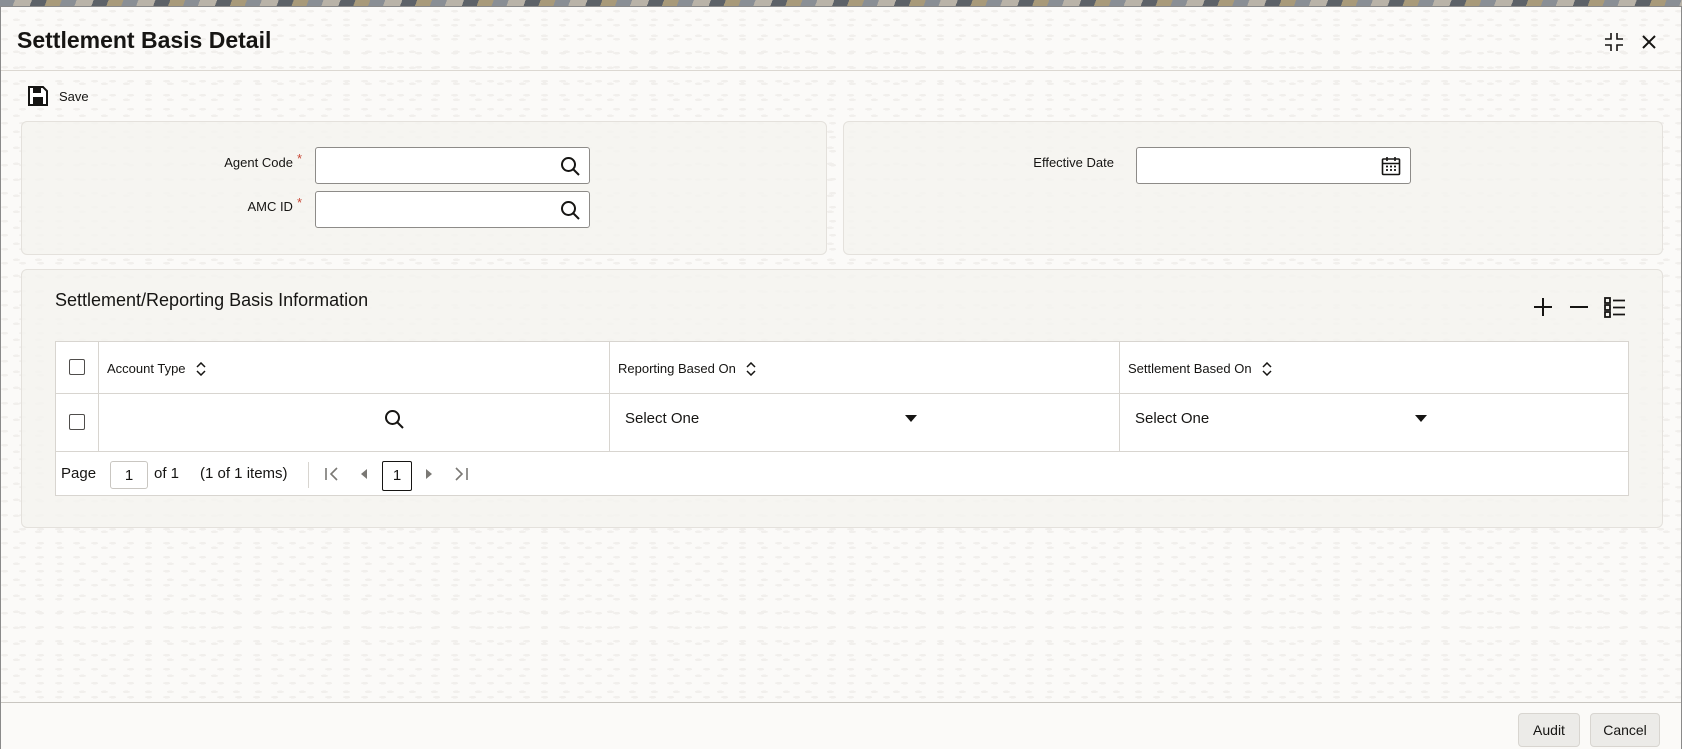 This screenshot has width=1682, height=749. I want to click on pager-divider, so click(308, 475).